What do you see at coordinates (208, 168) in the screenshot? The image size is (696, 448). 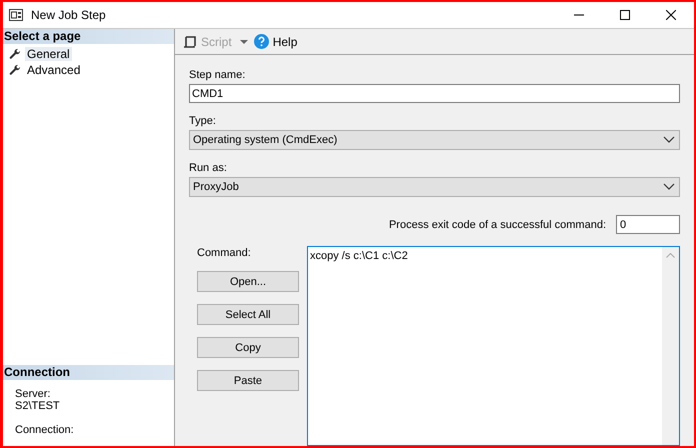 I see `field-label: Run as:` at bounding box center [208, 168].